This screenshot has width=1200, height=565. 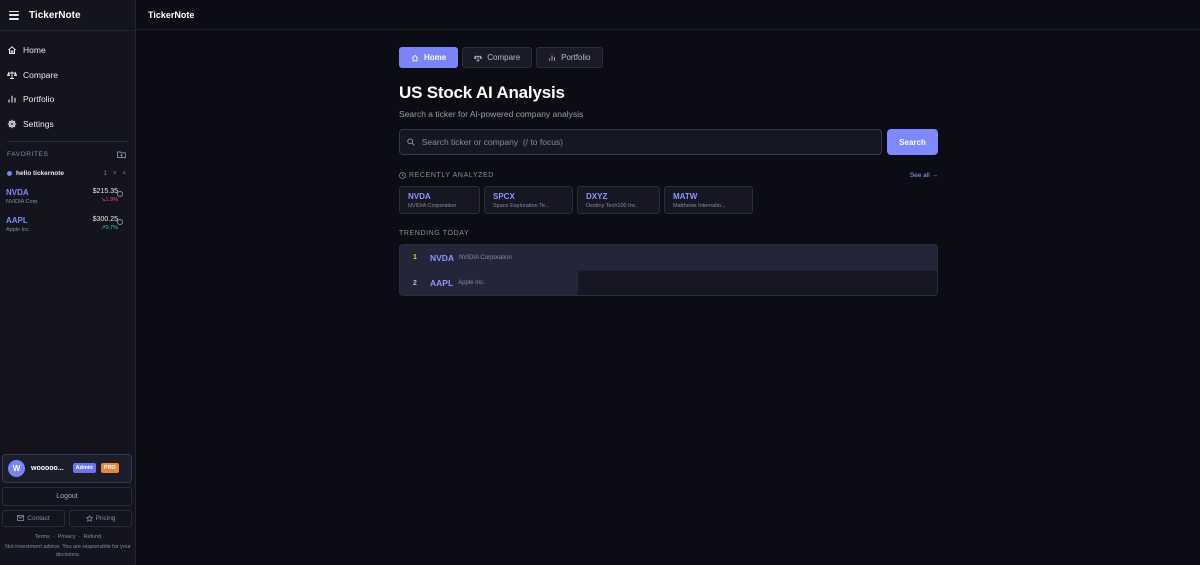 What do you see at coordinates (124, 174) in the screenshot?
I see `close-icon: ×` at bounding box center [124, 174].